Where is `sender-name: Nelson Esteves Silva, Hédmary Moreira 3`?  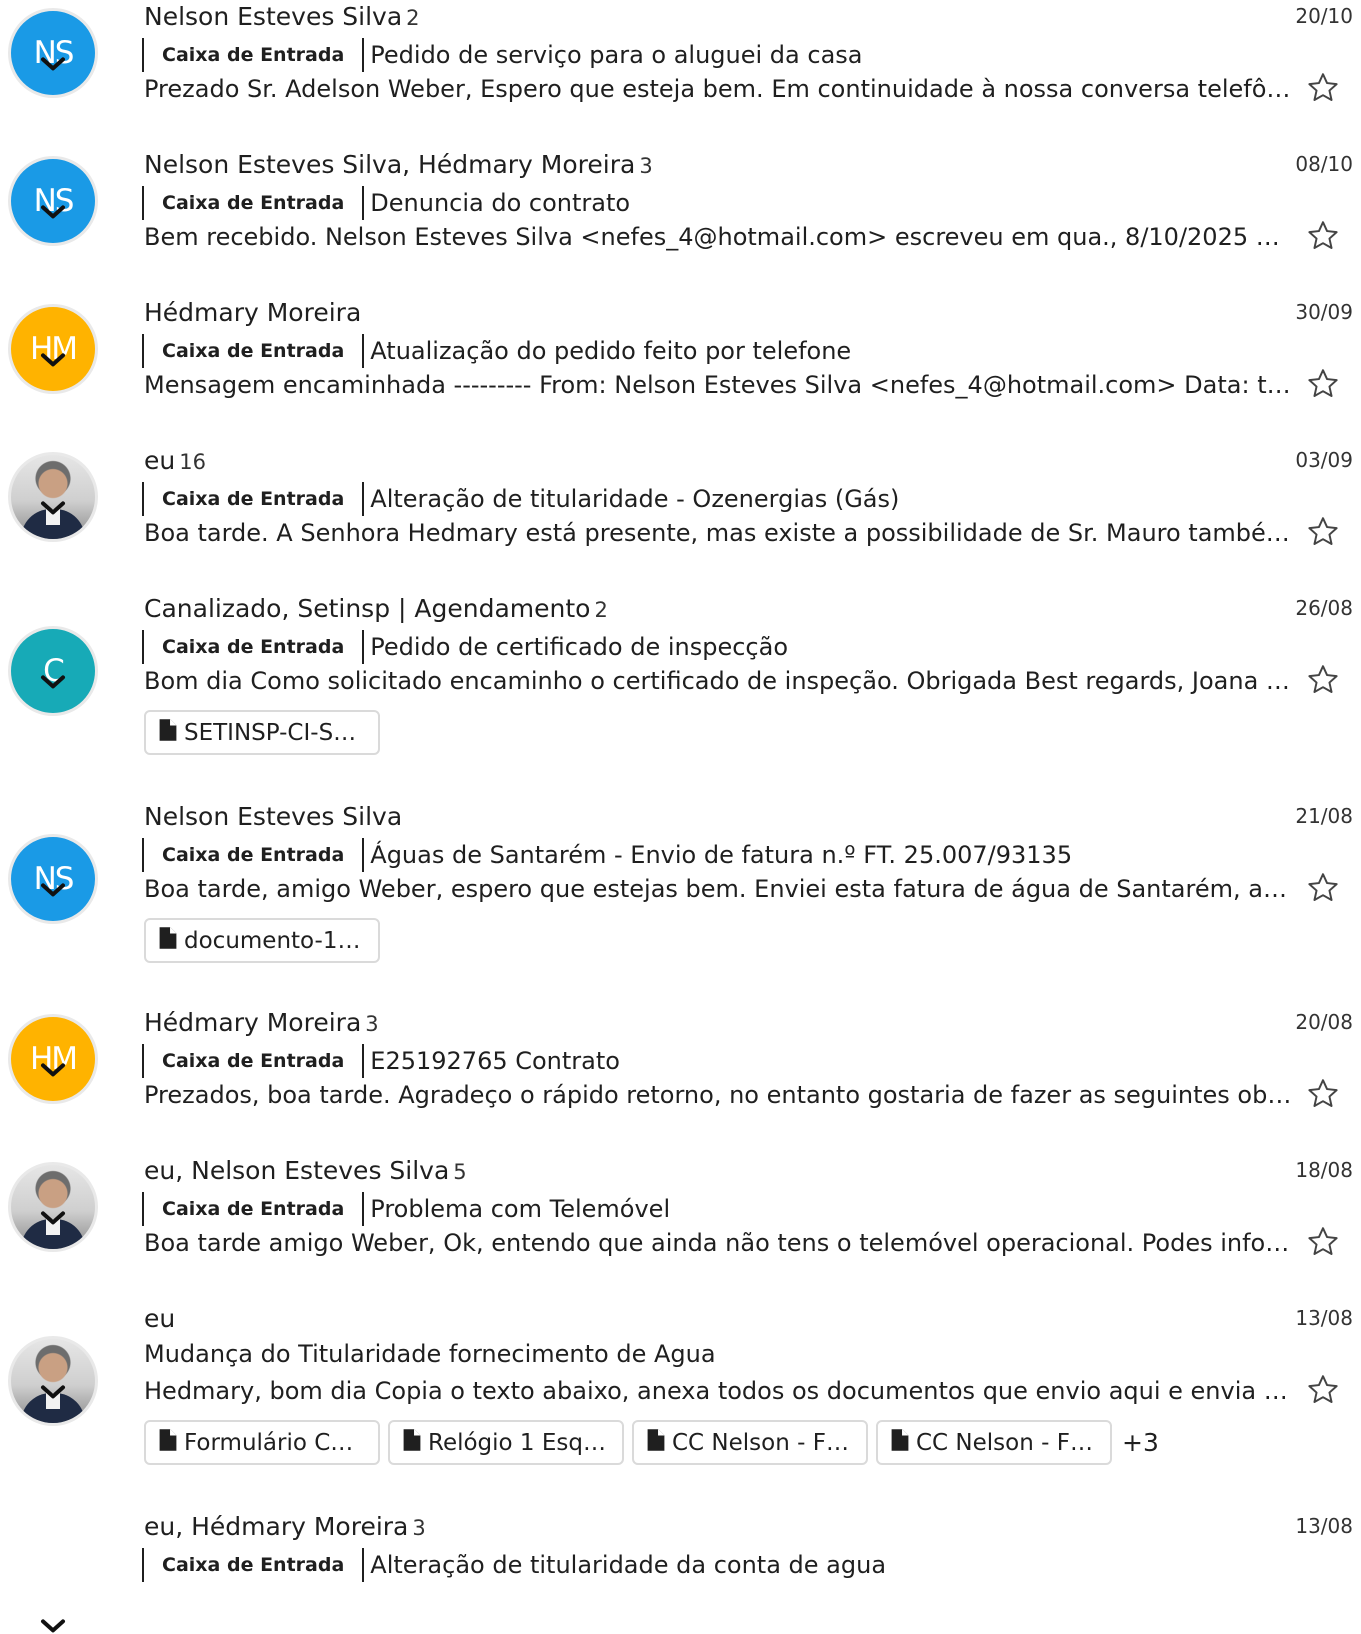 sender-name: Nelson Esteves Silva, Hédmary Moreira 3 is located at coordinates (398, 164).